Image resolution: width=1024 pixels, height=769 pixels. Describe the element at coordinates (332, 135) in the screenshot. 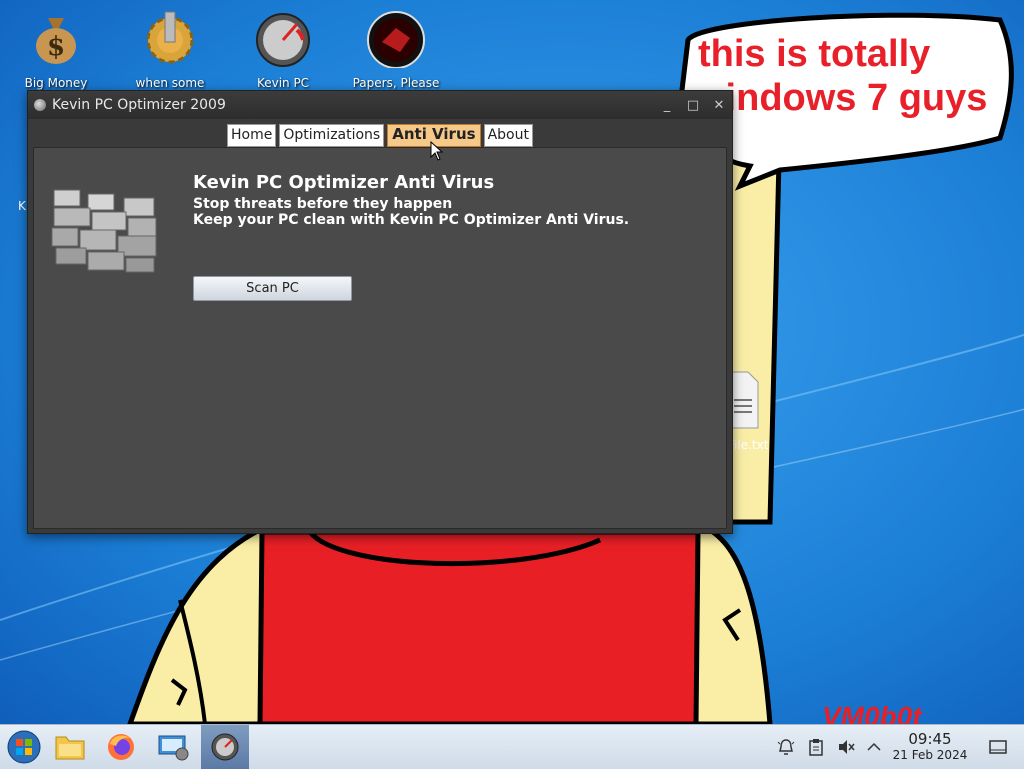

I see `tab-optimizations: Optimizations` at that location.